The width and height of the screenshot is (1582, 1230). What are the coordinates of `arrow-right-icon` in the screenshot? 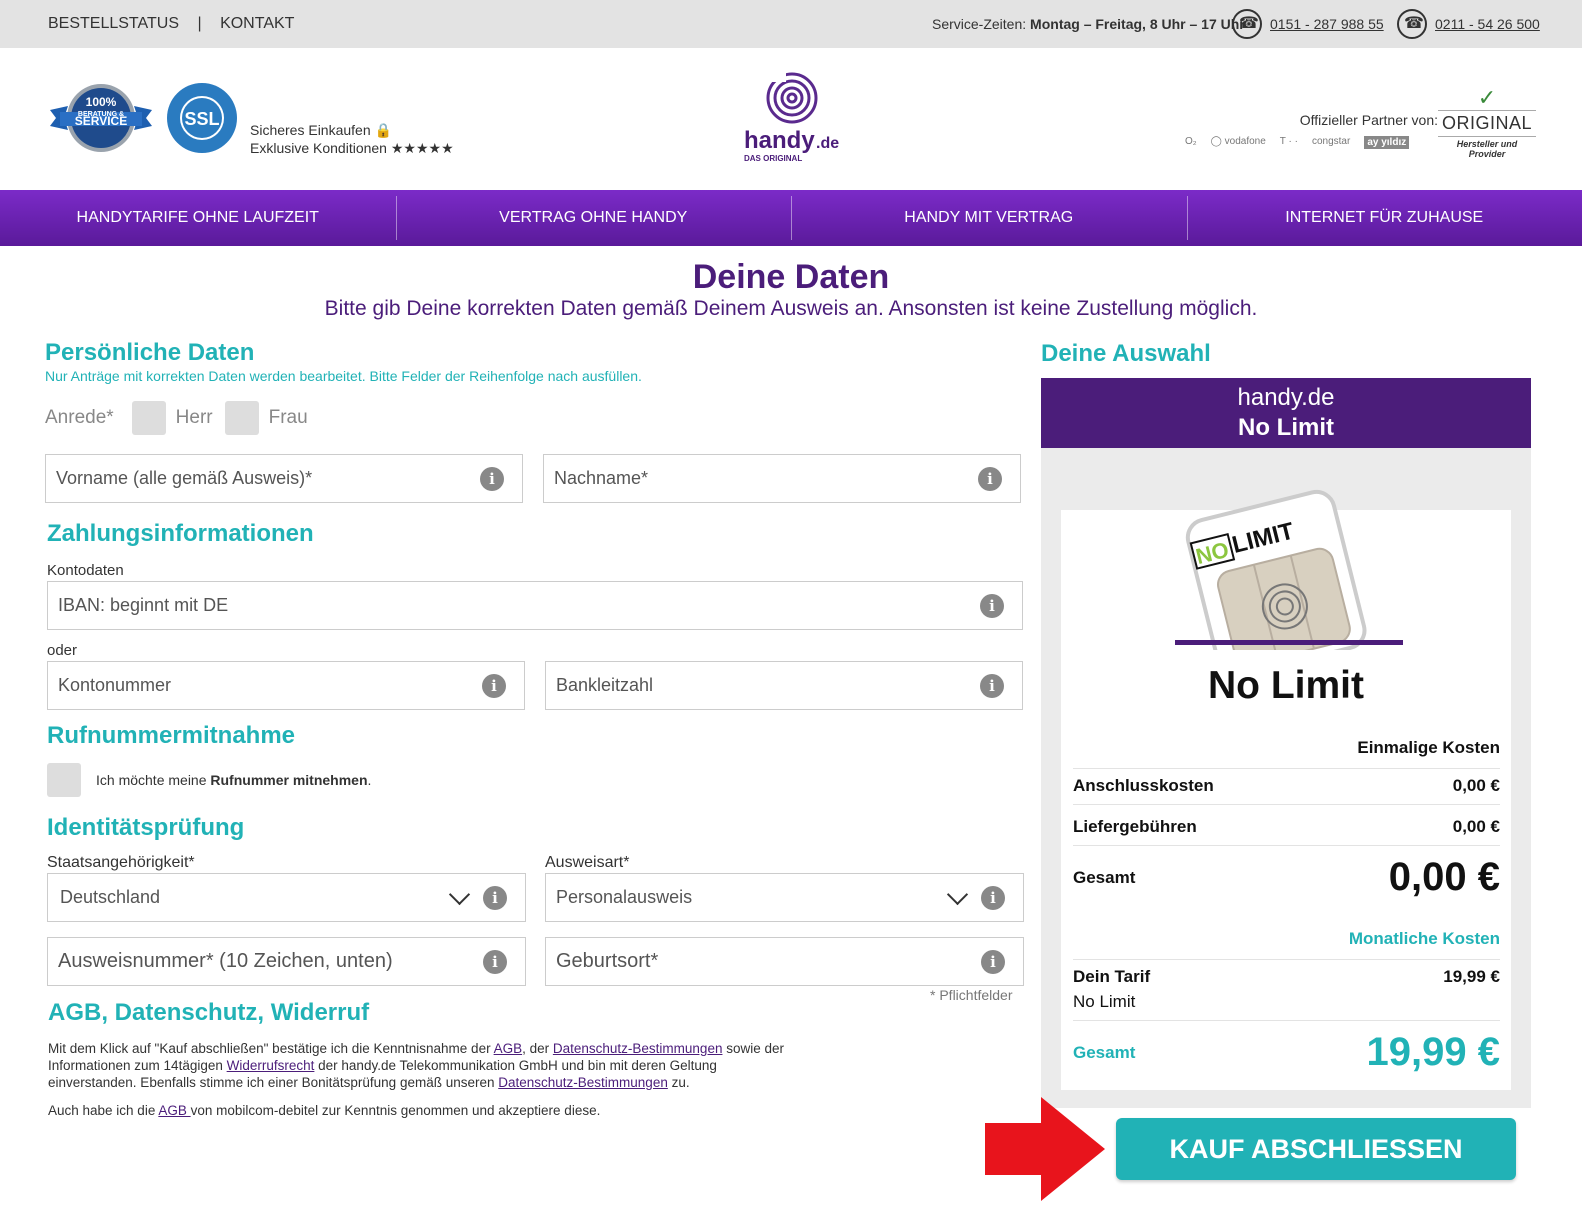 It's located at (1045, 1149).